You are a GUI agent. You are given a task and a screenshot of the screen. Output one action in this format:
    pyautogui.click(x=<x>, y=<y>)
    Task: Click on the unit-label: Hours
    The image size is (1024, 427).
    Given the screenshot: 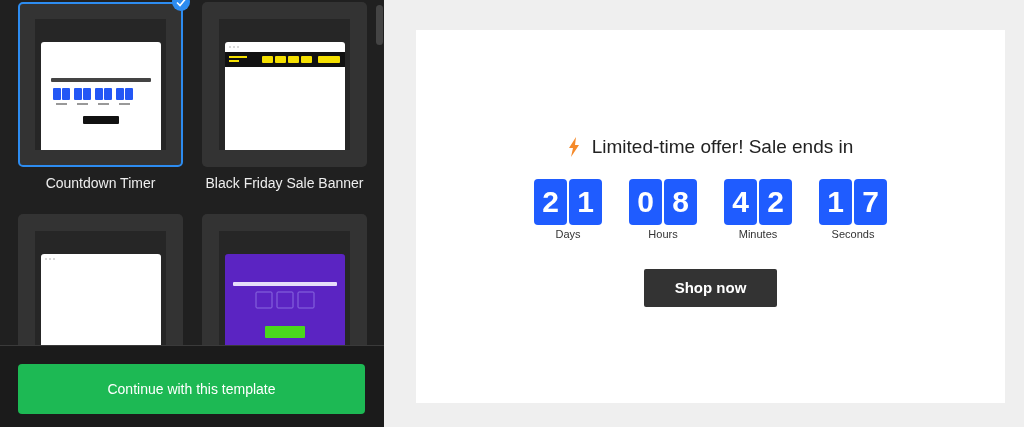 What is the action you would take?
    pyautogui.click(x=663, y=234)
    